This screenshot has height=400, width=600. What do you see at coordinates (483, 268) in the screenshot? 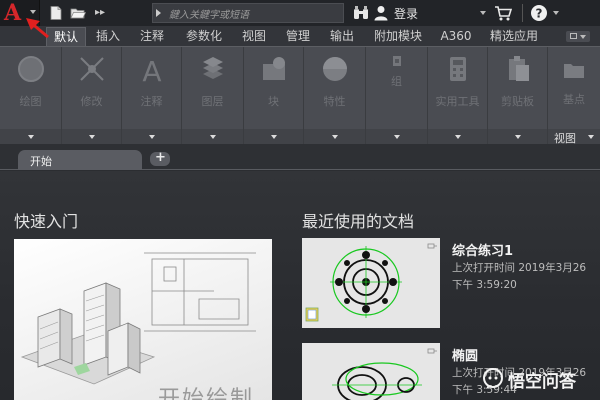
I see `opened-label: 上次打开时间` at bounding box center [483, 268].